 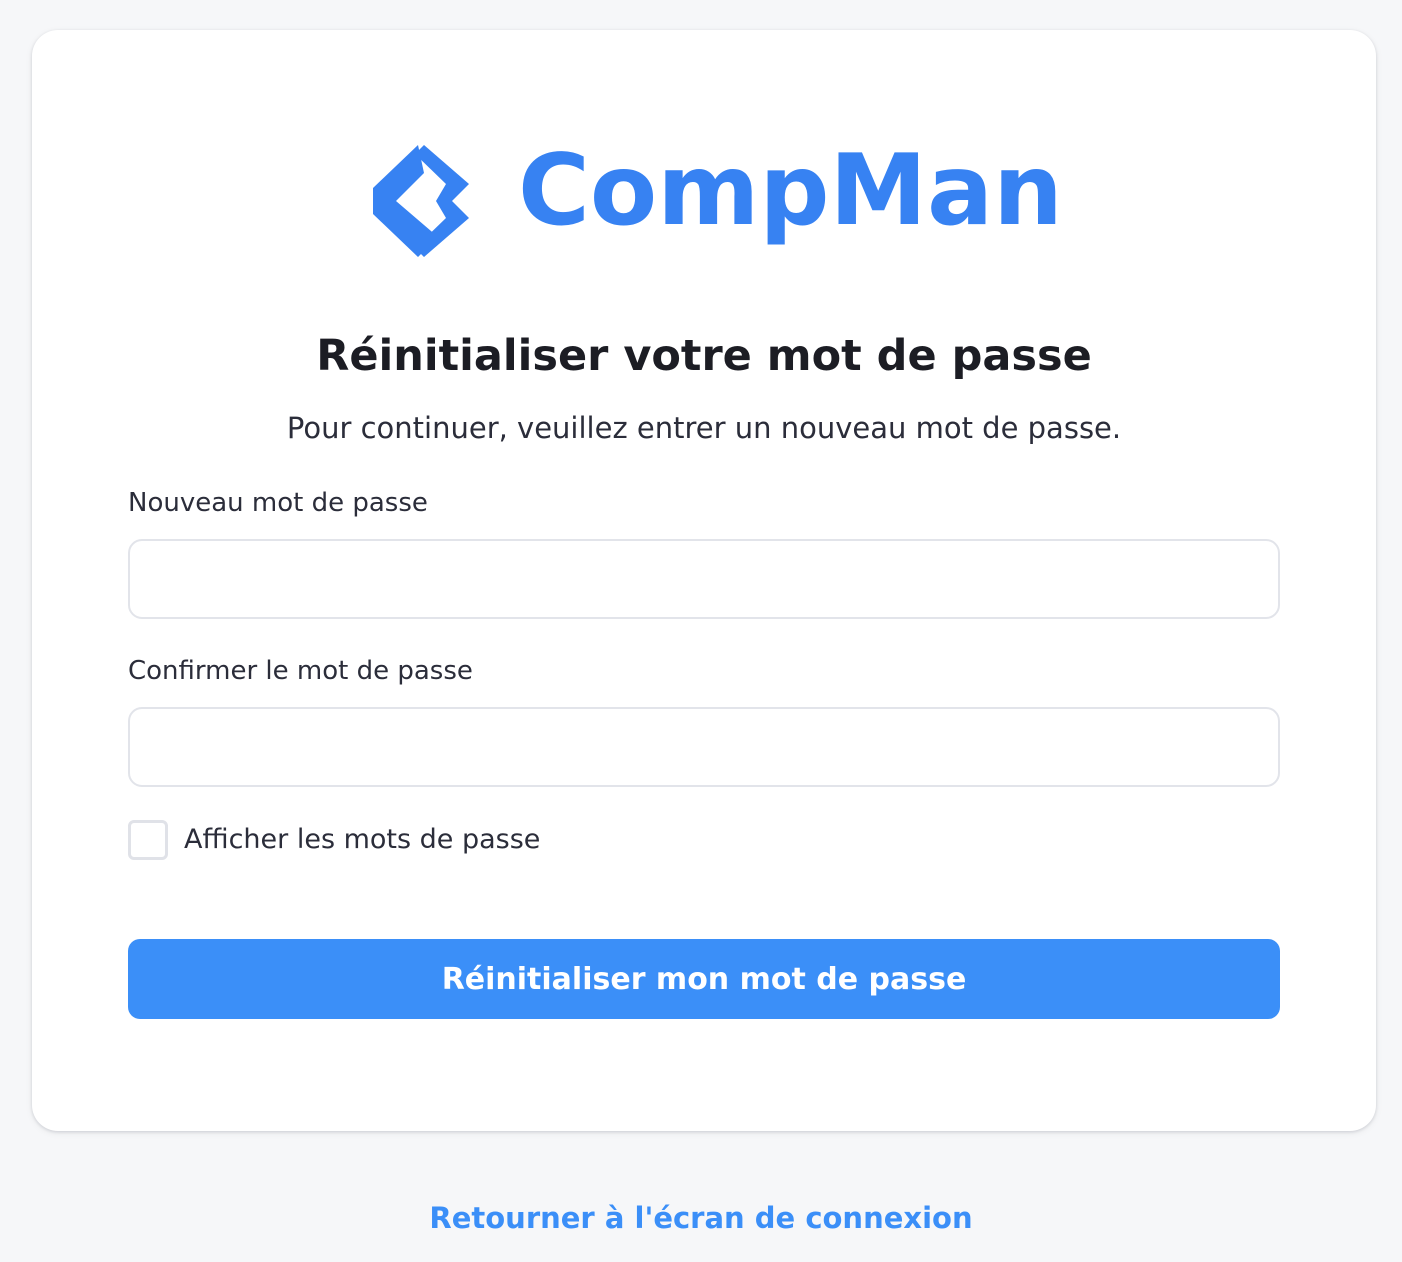 What do you see at coordinates (704, 747) in the screenshot?
I see `confirm-password-input` at bounding box center [704, 747].